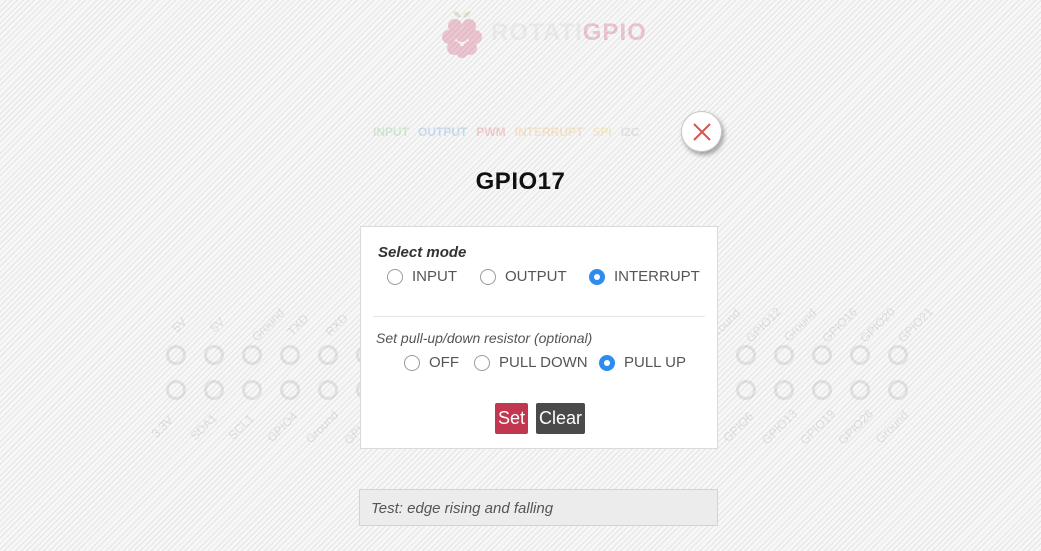 The height and width of the screenshot is (551, 1041). Describe the element at coordinates (491, 132) in the screenshot. I see `legend-pwm: PWM` at that location.